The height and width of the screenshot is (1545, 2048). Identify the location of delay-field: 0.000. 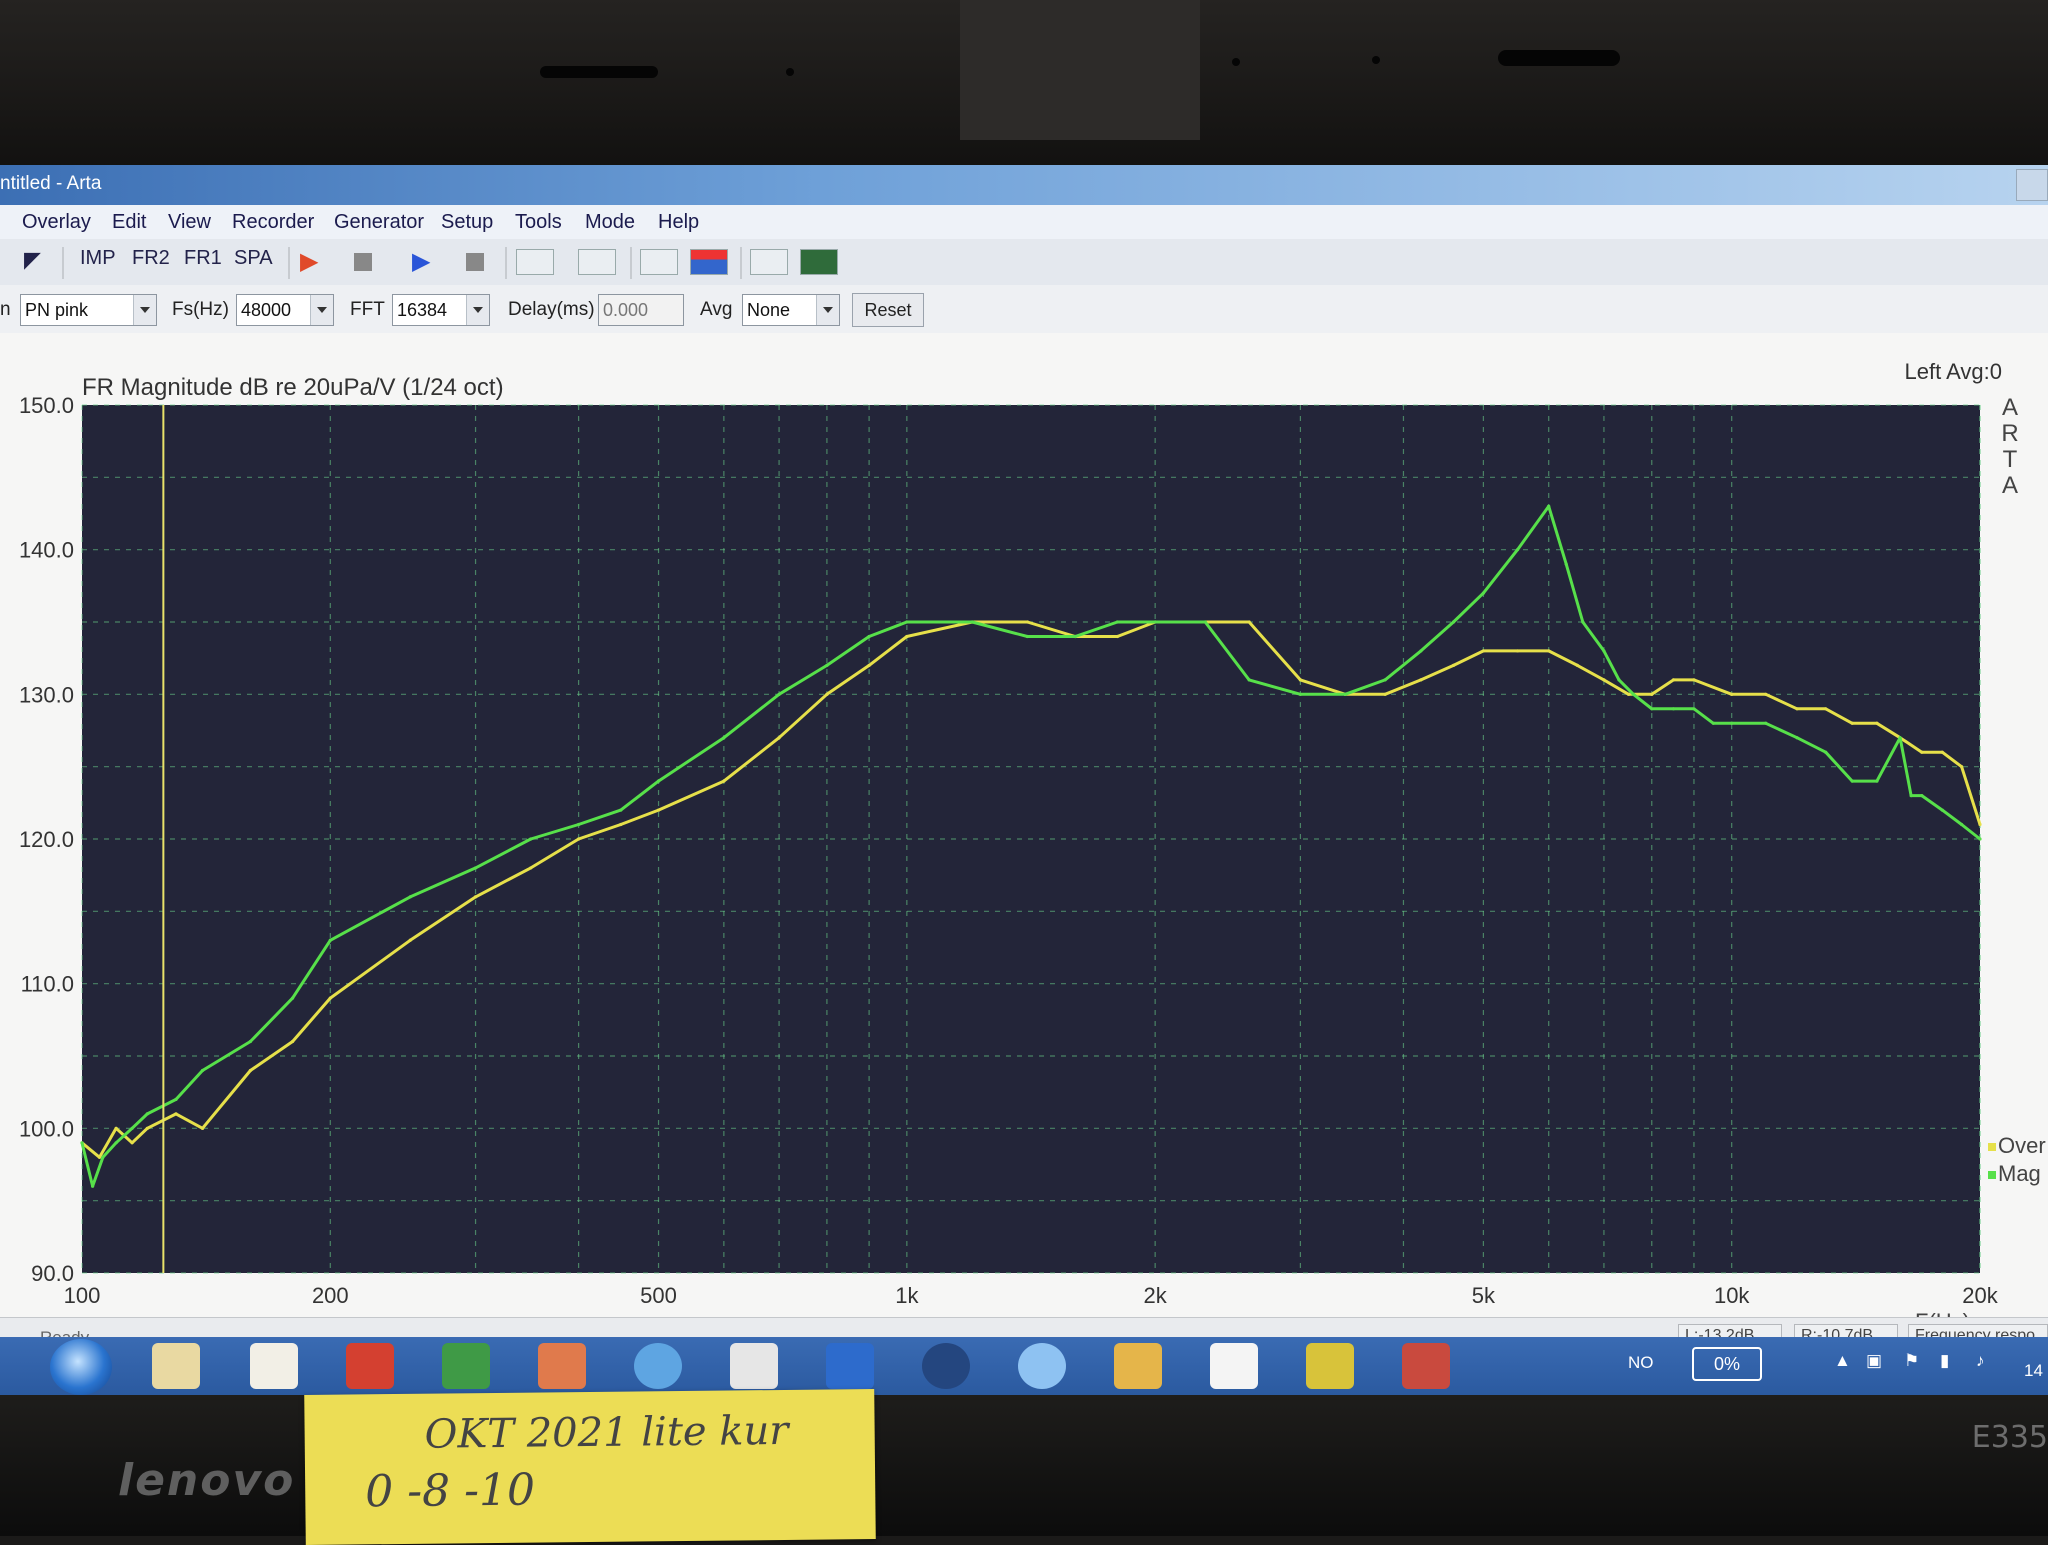
(641, 310).